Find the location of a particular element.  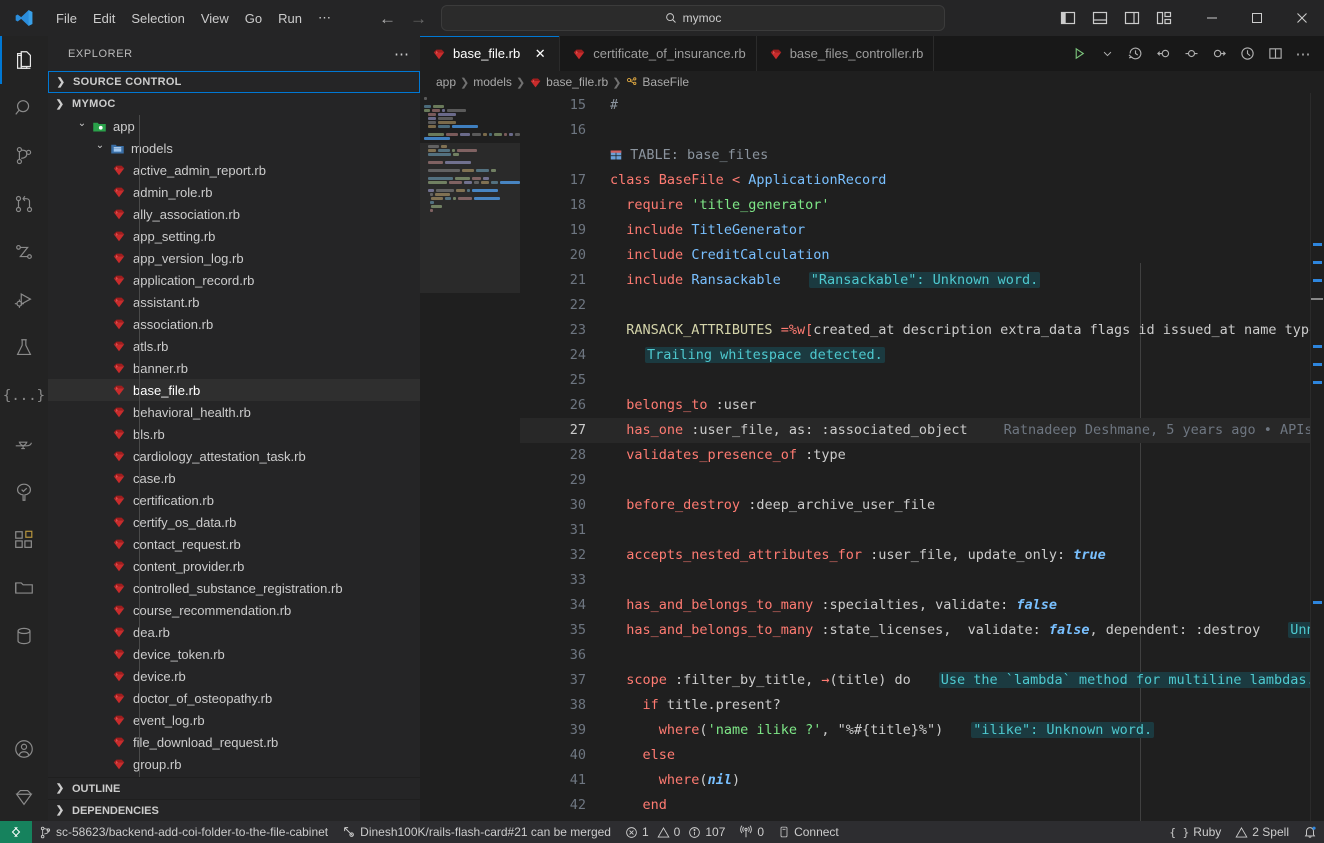

arrow-left-icon: ← is located at coordinates (387, 18).